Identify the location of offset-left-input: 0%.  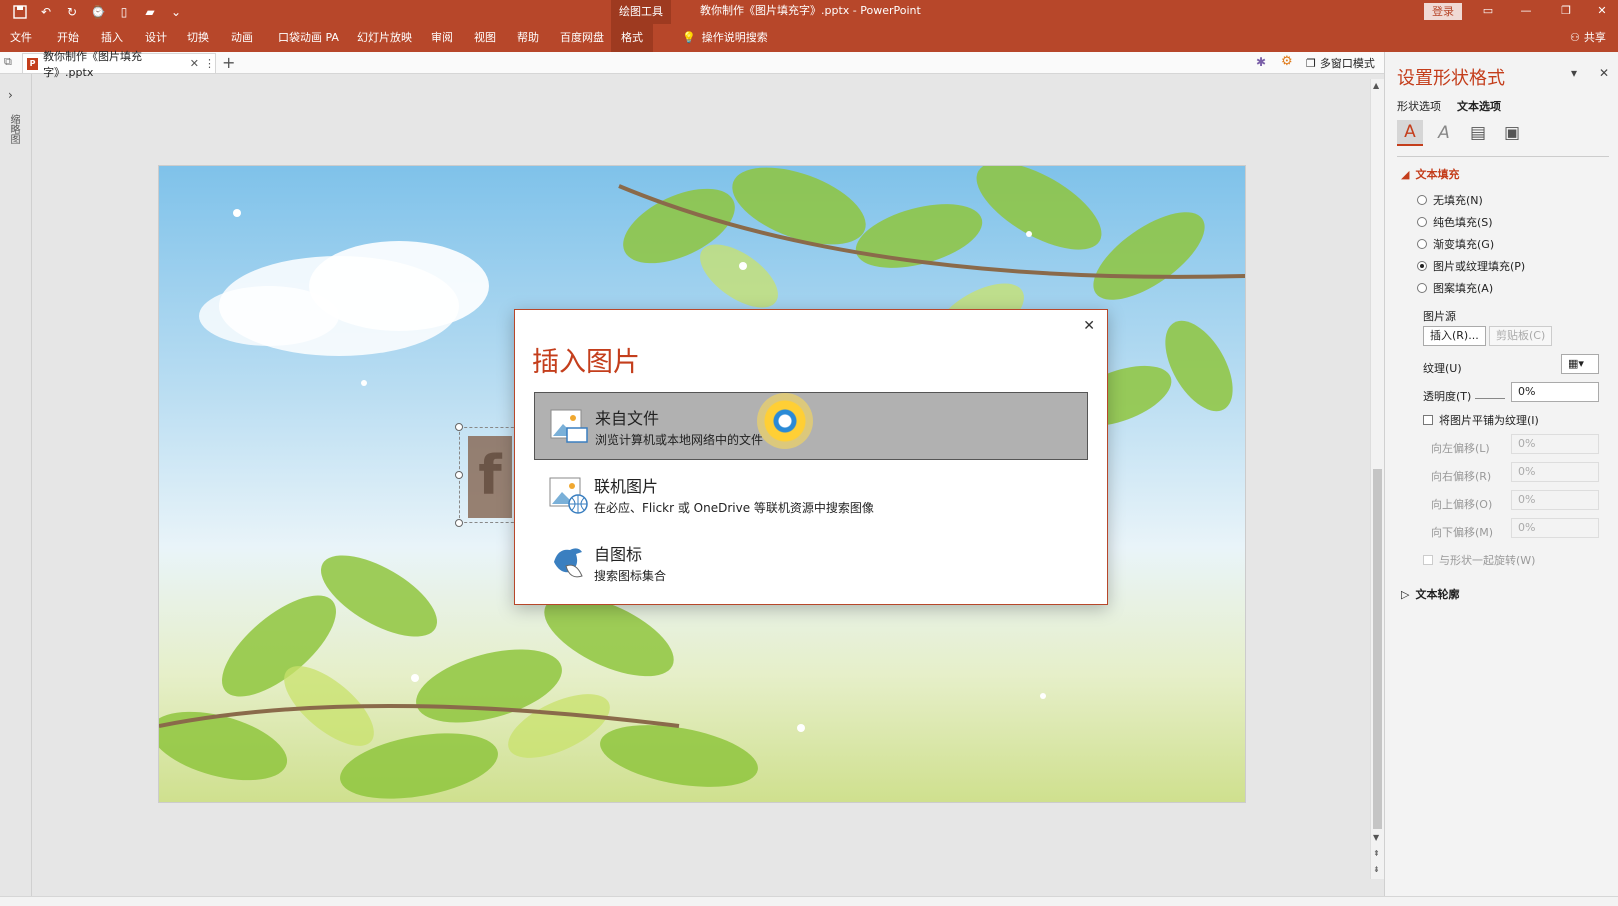
(1555, 444).